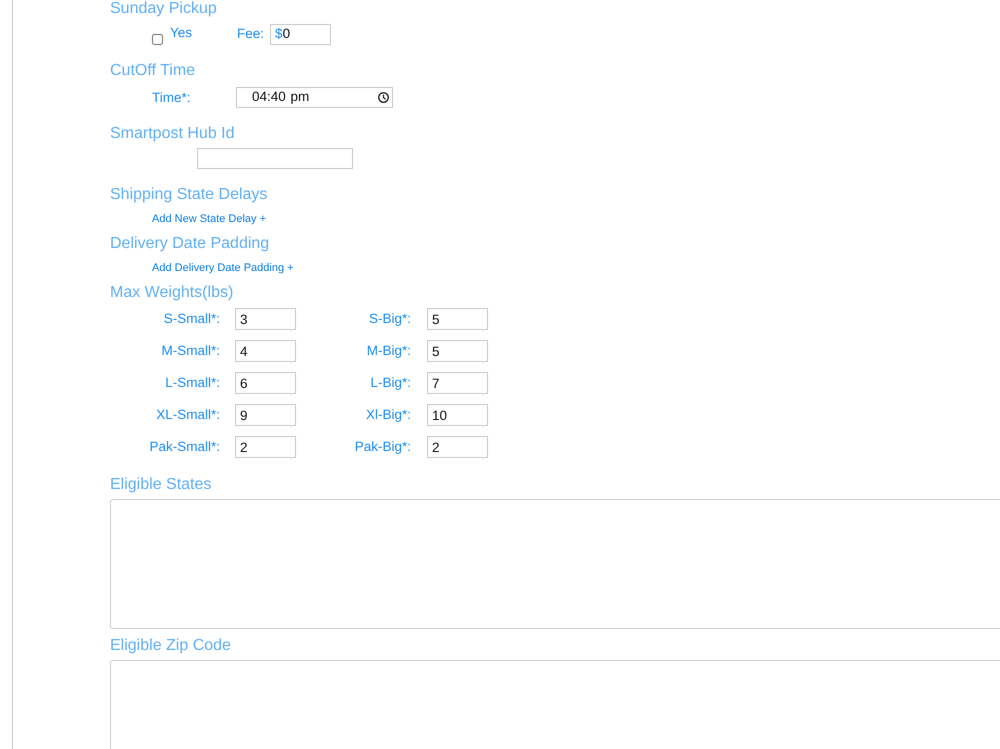 This screenshot has height=749, width=1000. I want to click on section-title: CutOff Time, so click(153, 71).